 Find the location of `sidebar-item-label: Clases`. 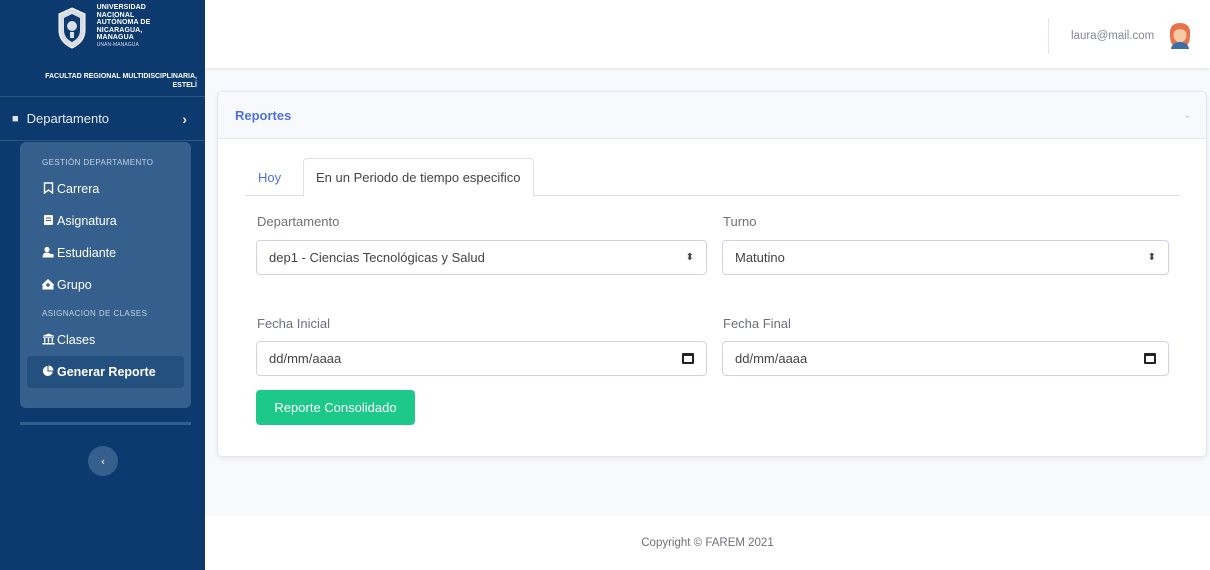

sidebar-item-label: Clases is located at coordinates (76, 340).